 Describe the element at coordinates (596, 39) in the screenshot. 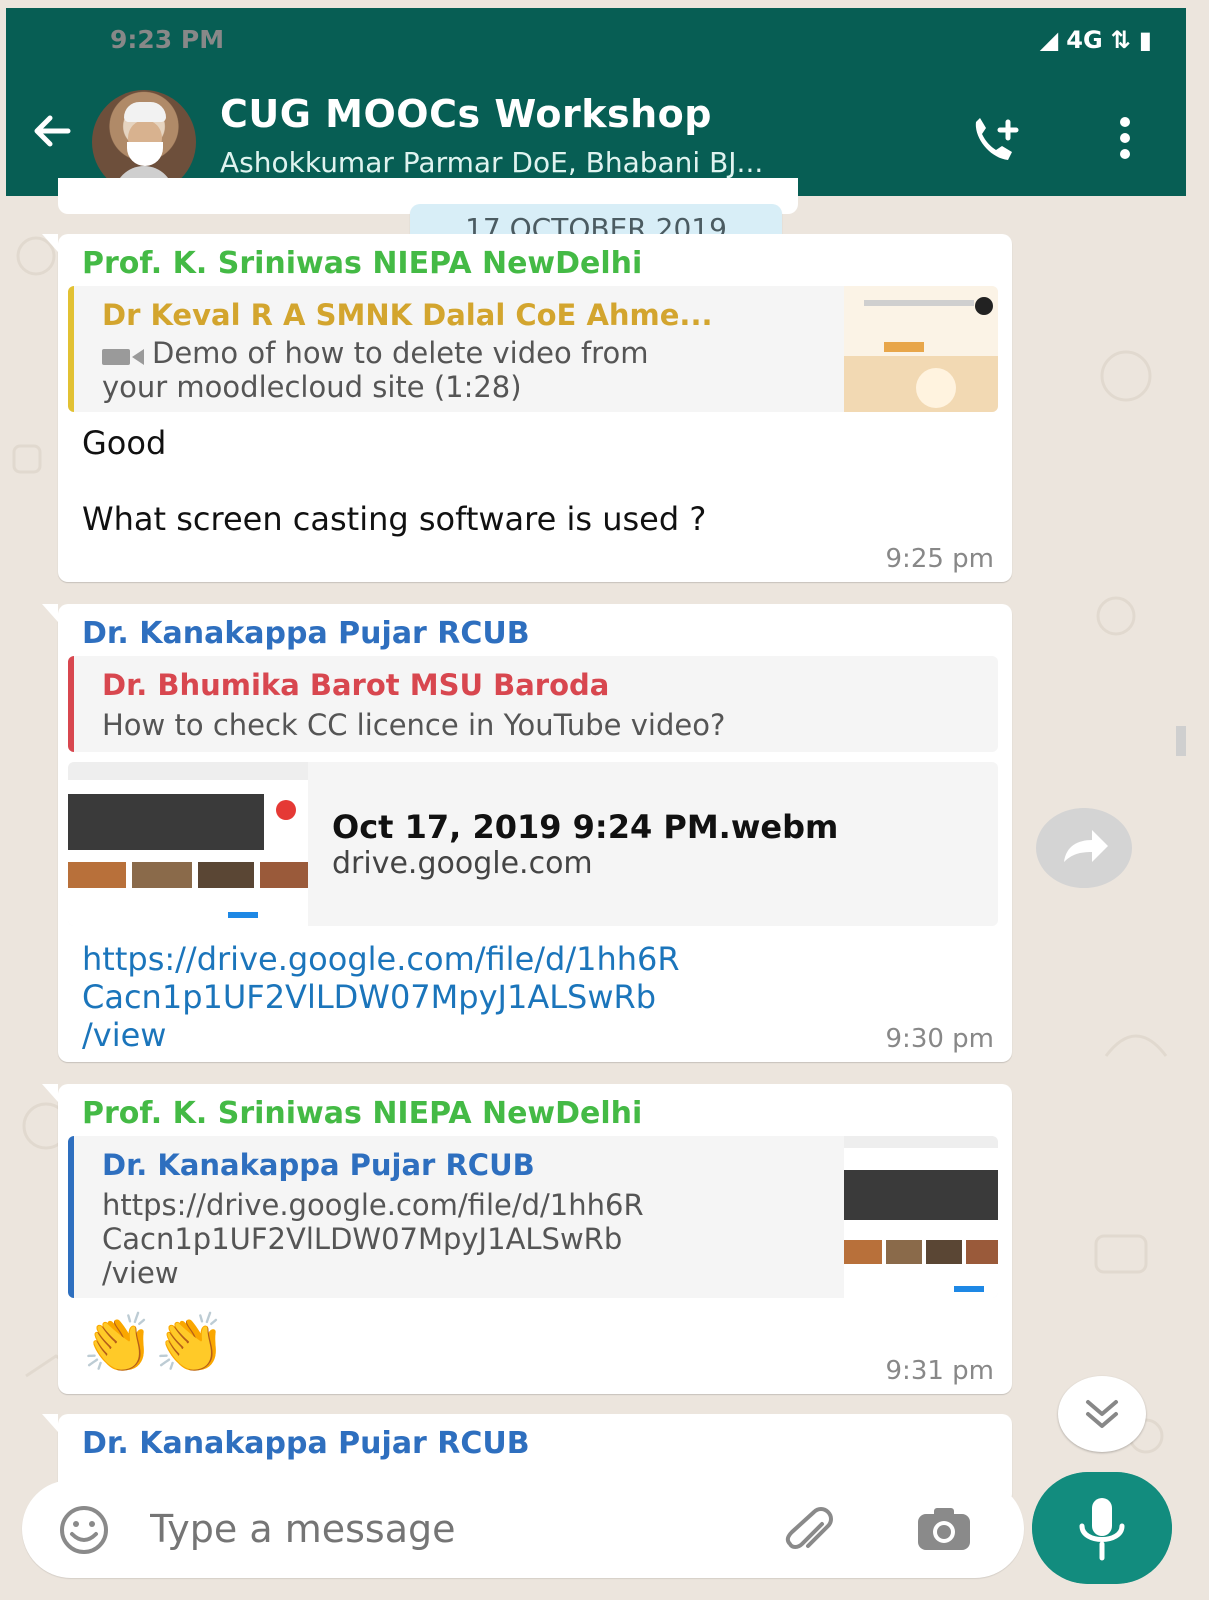

I see `status-bar: 9:23 PM ◢ 4G ⇅ ▮` at that location.